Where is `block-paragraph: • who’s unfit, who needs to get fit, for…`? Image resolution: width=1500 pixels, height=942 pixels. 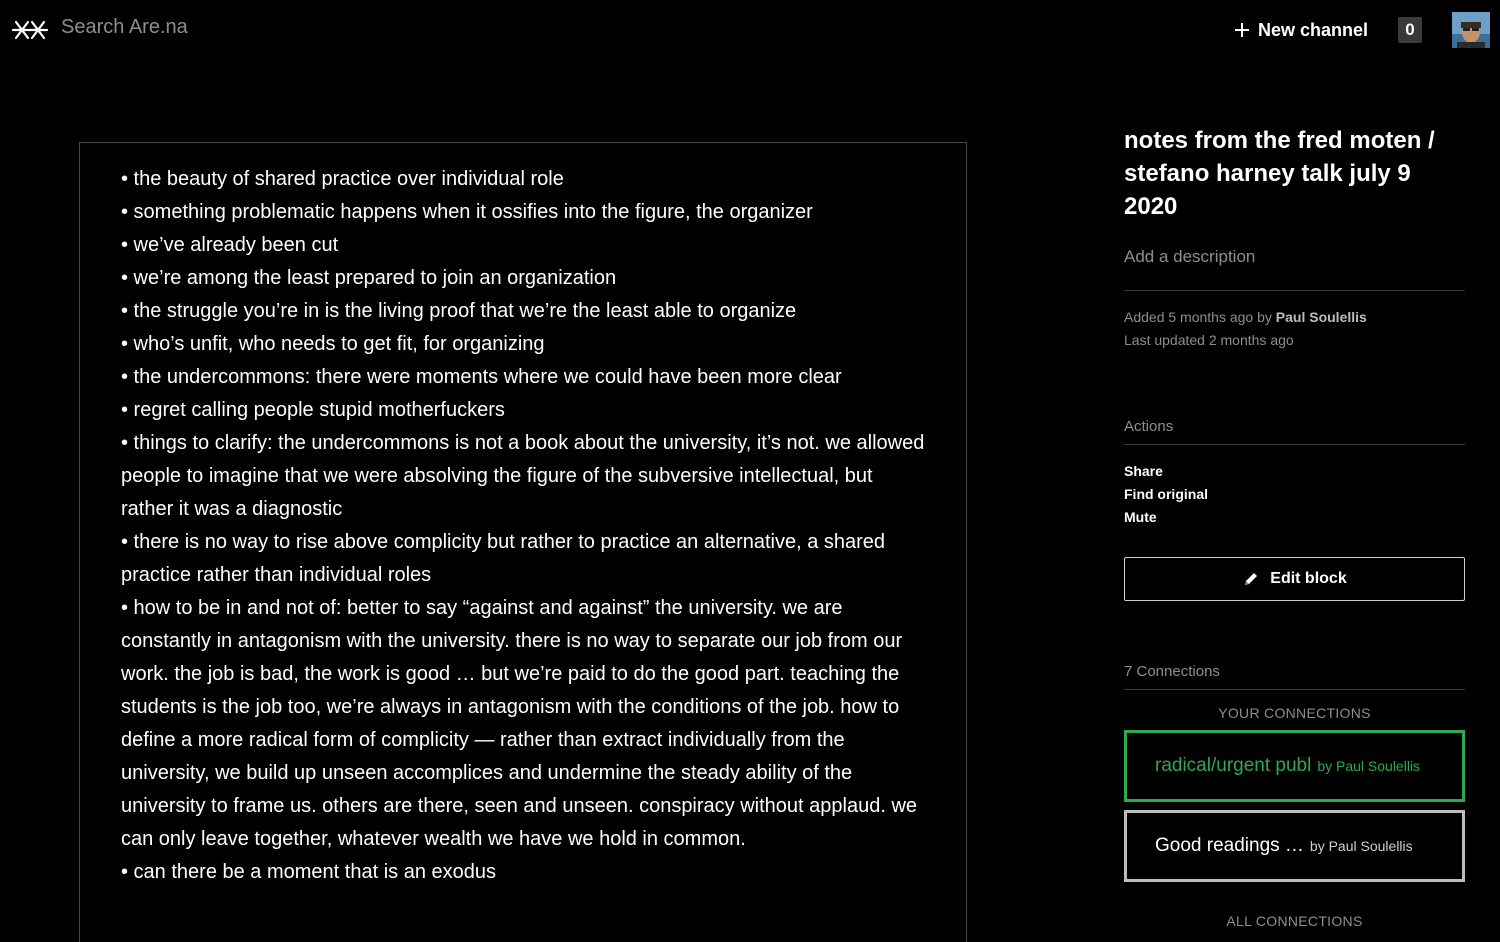
block-paragraph: • who’s unfit, who needs to get fit, for… is located at coordinates (333, 344).